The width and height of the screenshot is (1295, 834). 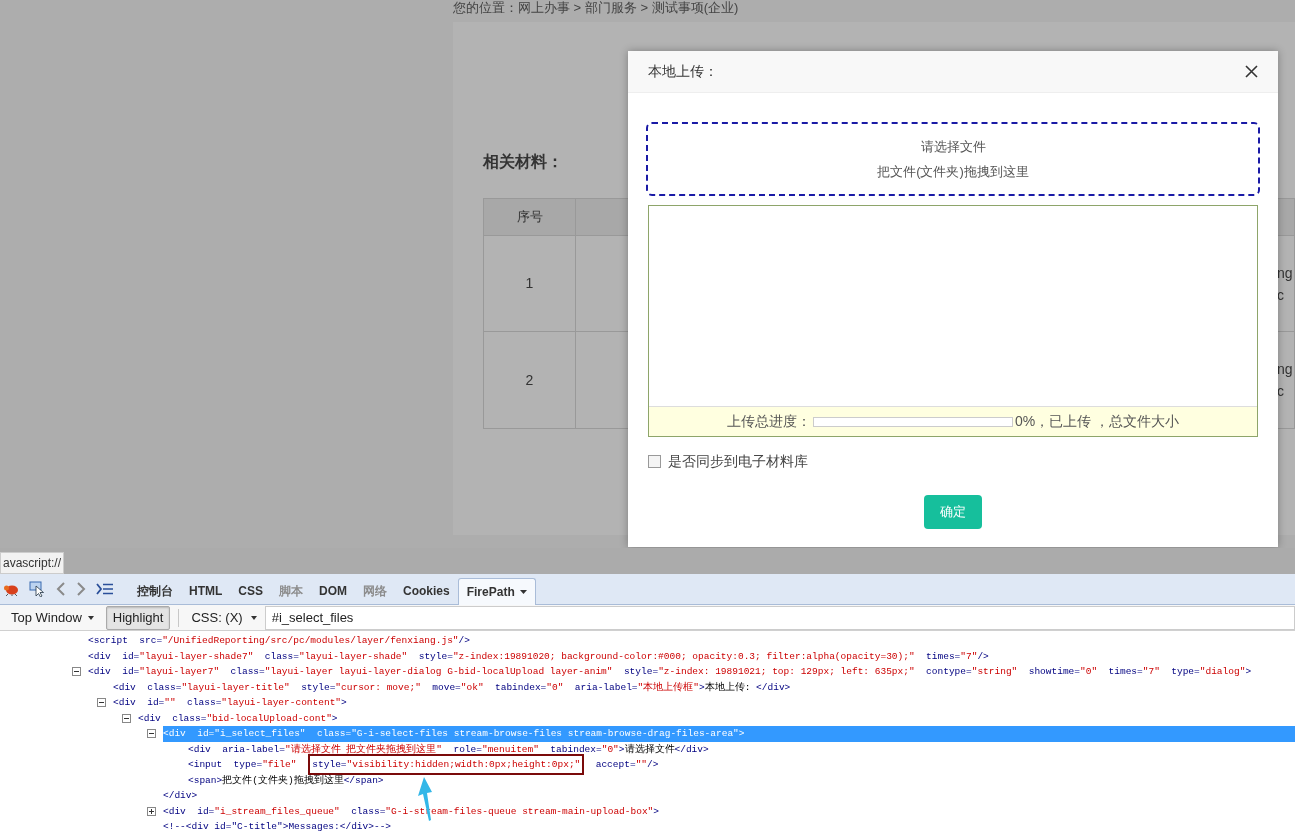 What do you see at coordinates (81, 589) in the screenshot?
I see `forward-icon` at bounding box center [81, 589].